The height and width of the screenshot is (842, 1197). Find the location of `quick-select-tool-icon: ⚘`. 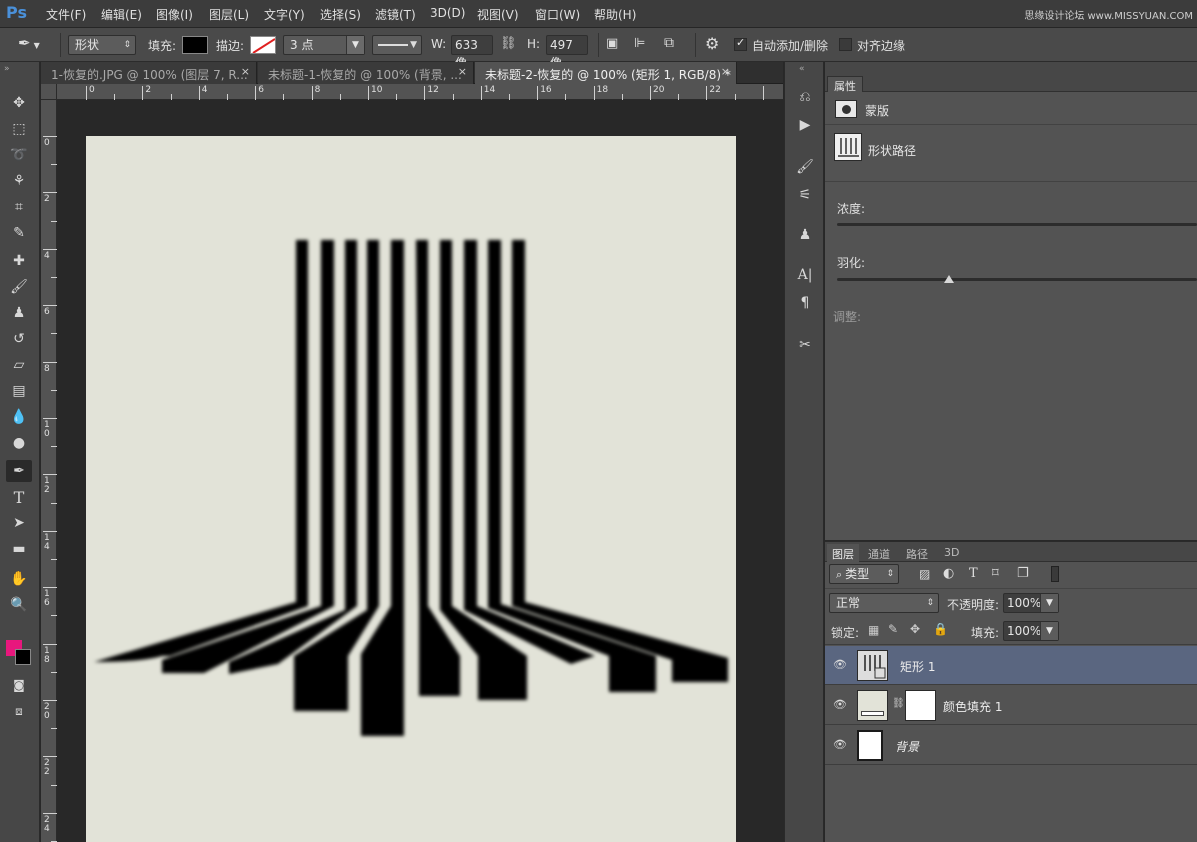

quick-select-tool-icon: ⚘ is located at coordinates (19, 181).